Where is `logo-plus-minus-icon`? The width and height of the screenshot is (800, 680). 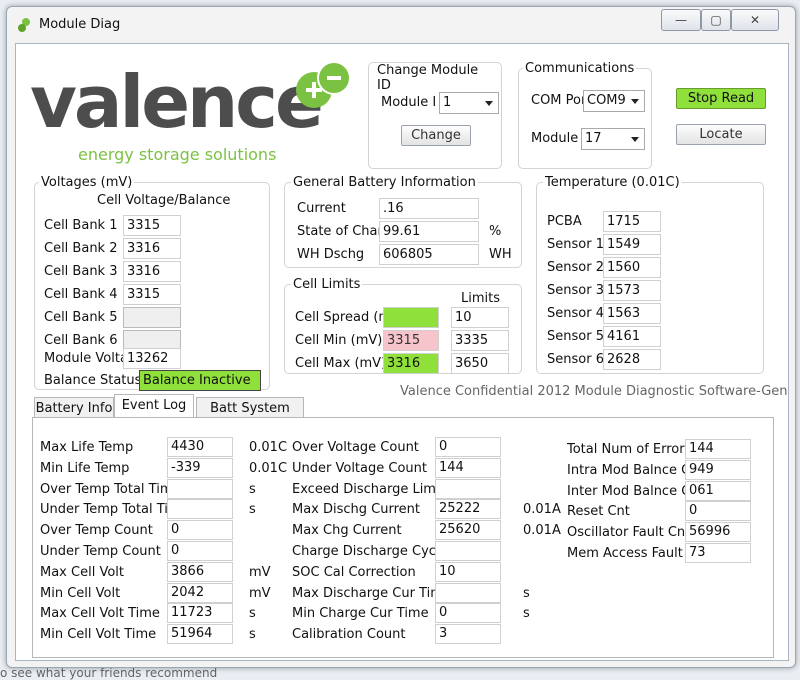
logo-plus-minus-icon is located at coordinates (323, 84).